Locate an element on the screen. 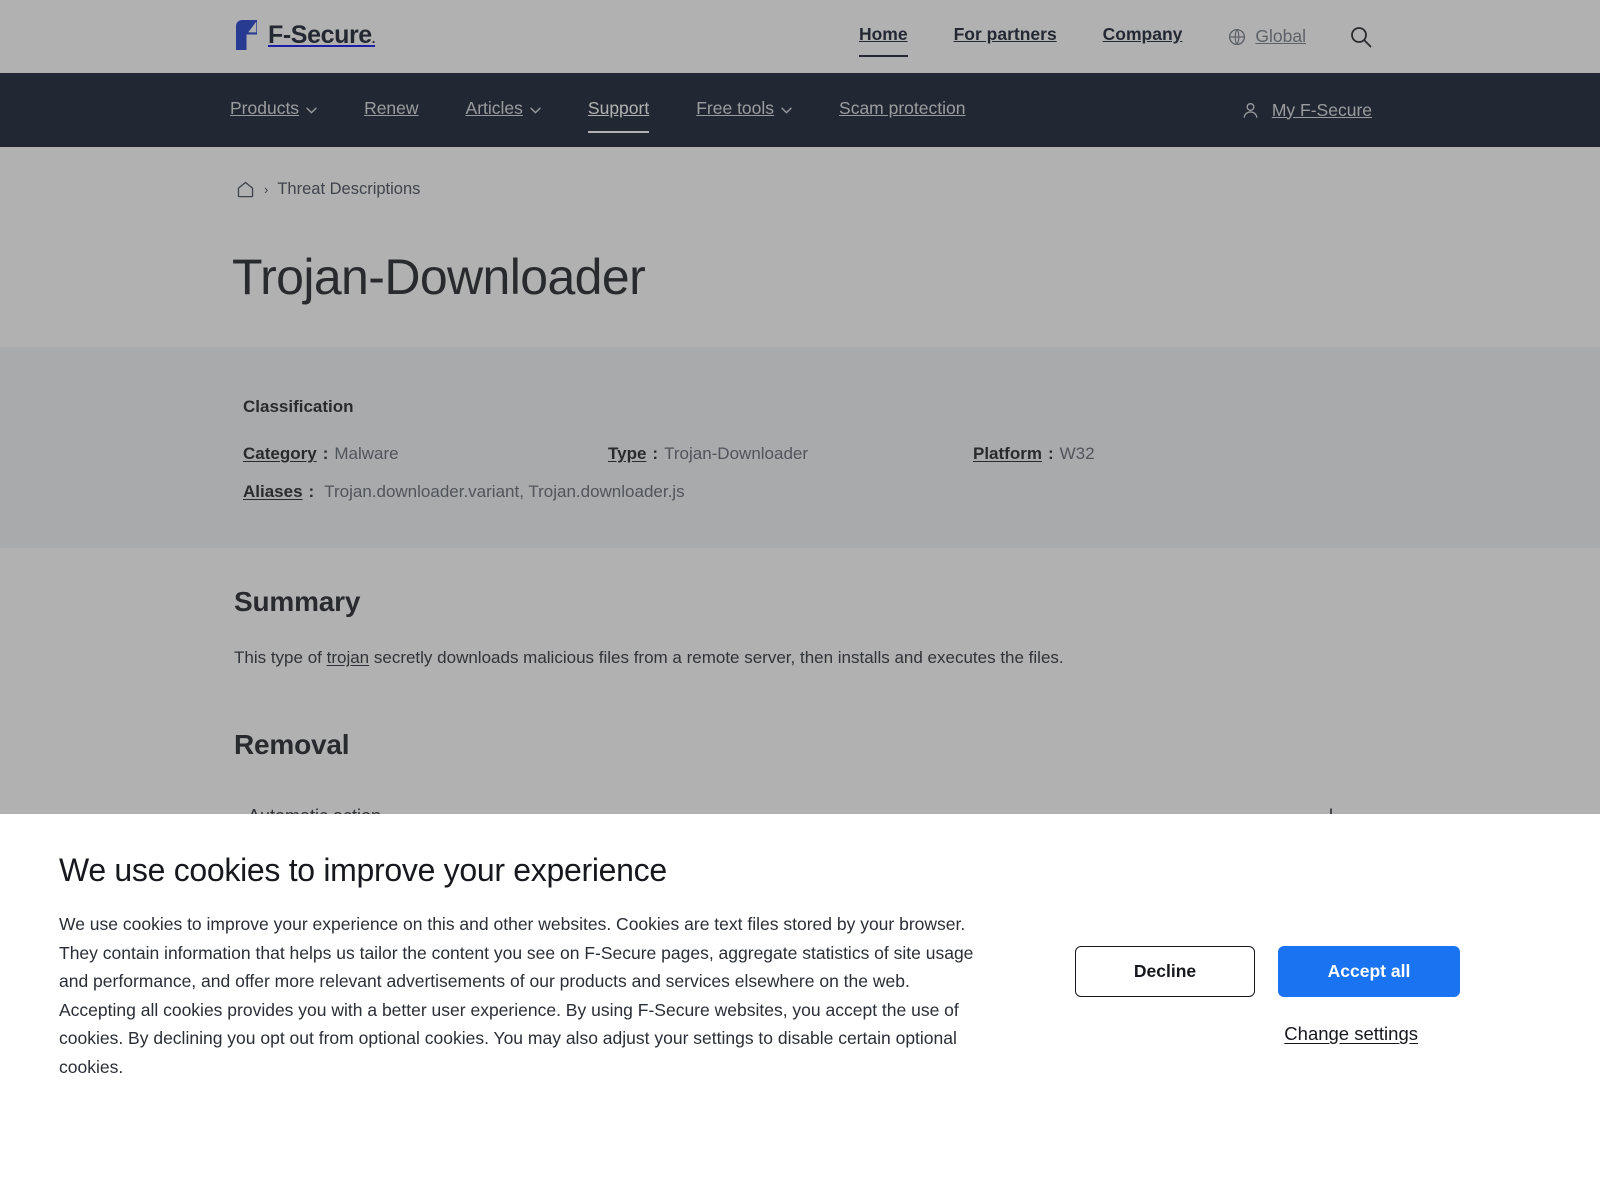  utility-nav: Home For partners Company Global is located at coordinates (1115, 36).